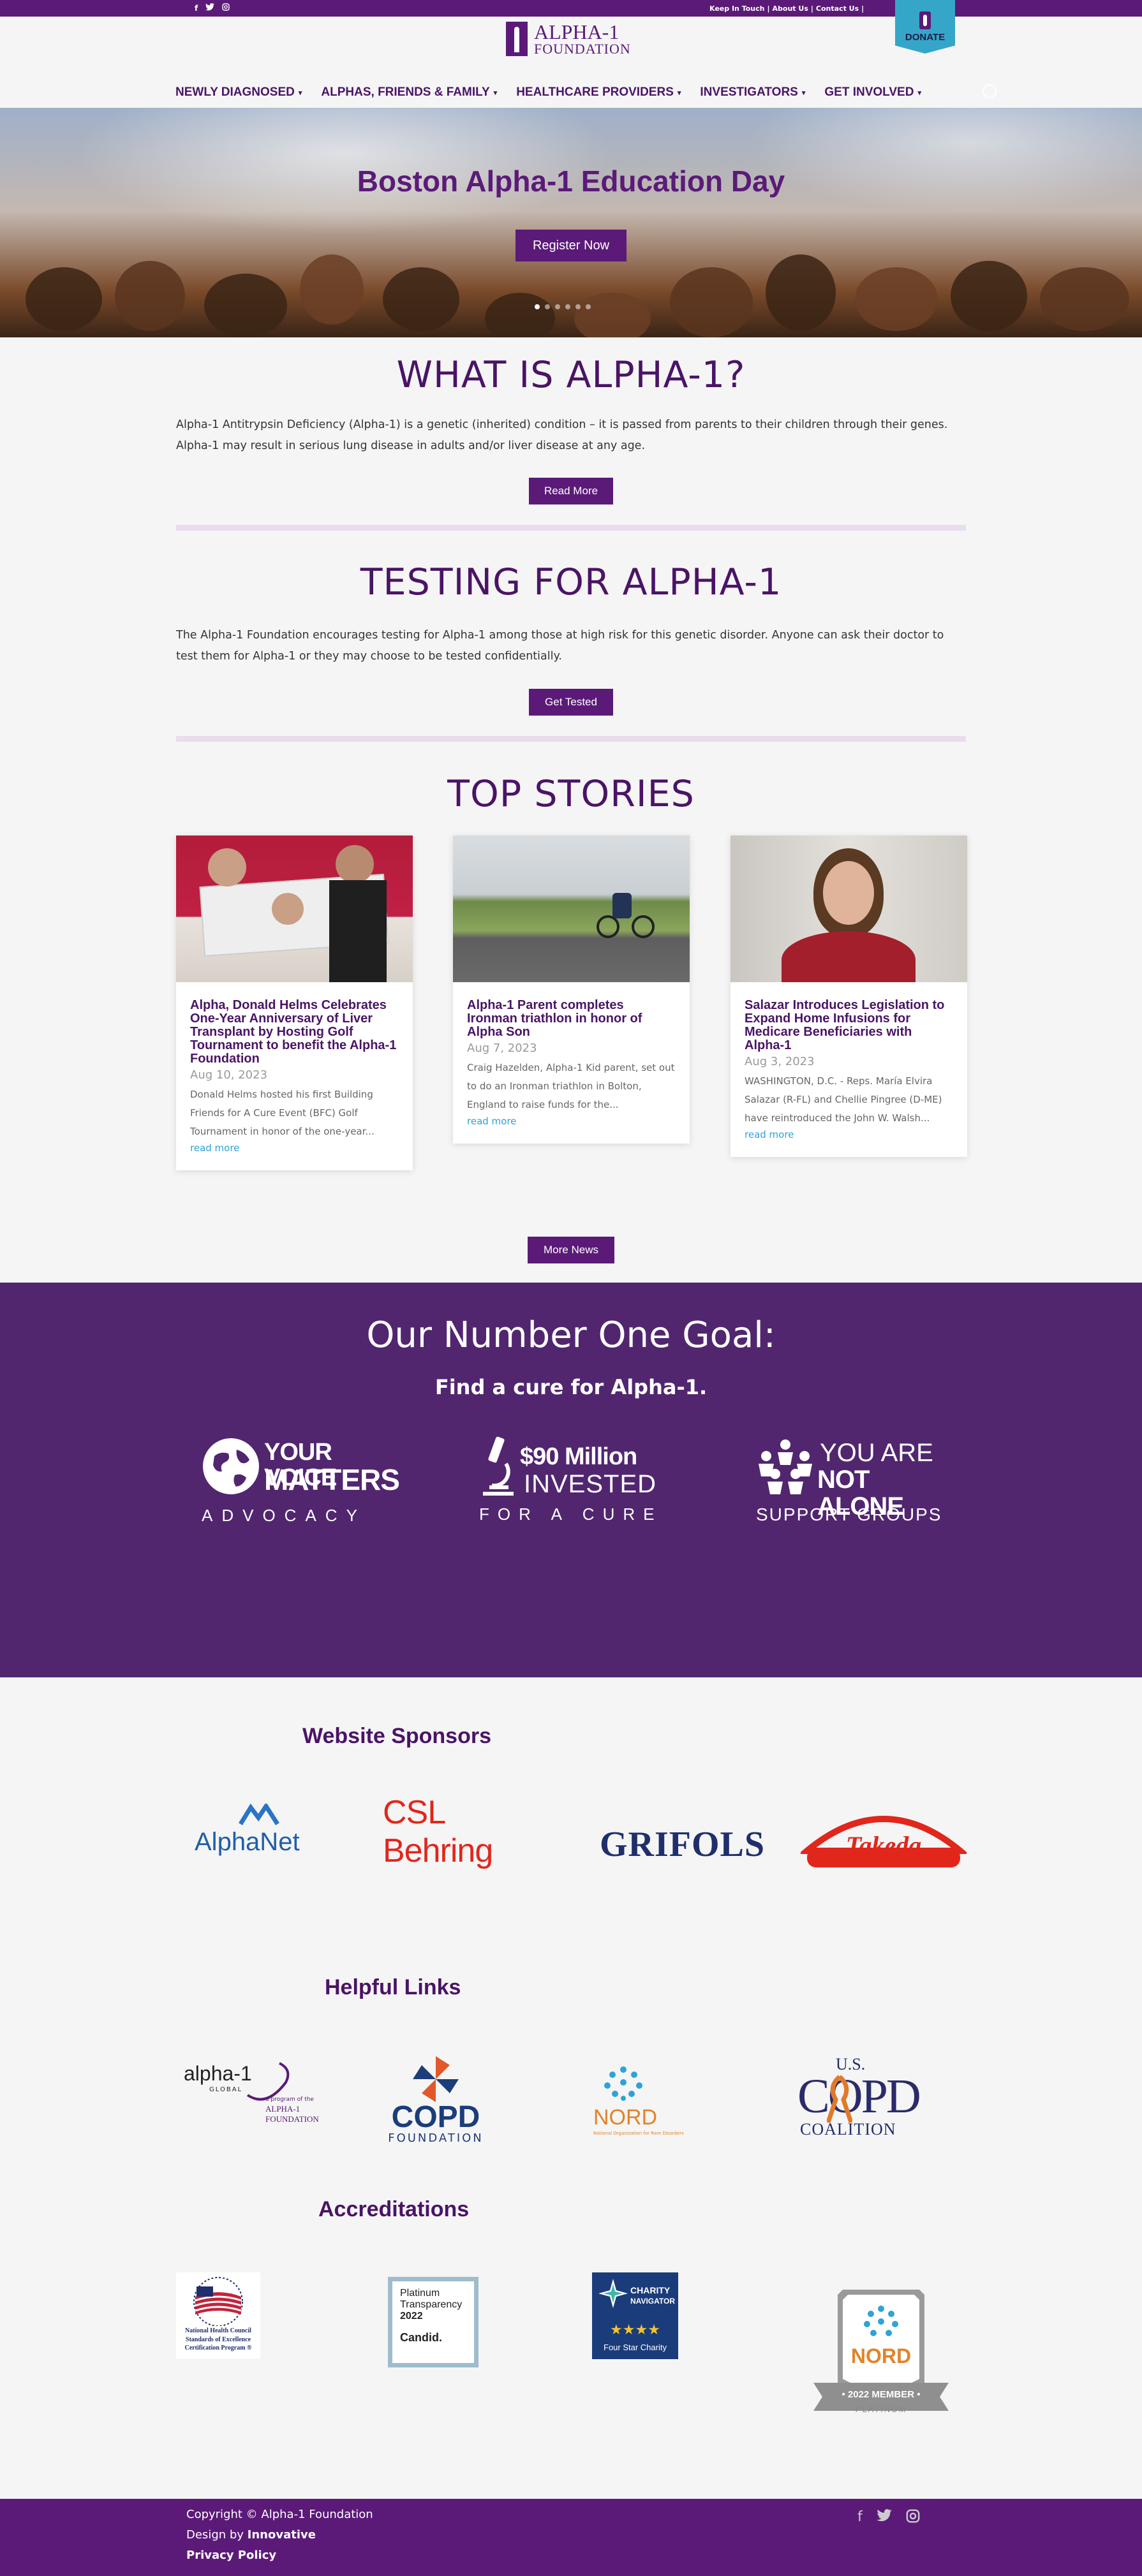 This screenshot has height=2576, width=1142. What do you see at coordinates (498, 1466) in the screenshot?
I see `microscope-icon` at bounding box center [498, 1466].